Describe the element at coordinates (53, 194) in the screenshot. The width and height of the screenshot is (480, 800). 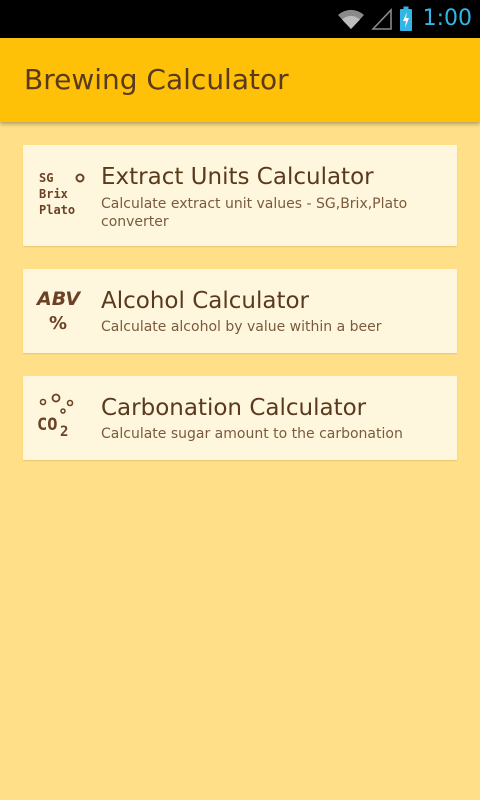
I see `svg-text: Brix` at that location.